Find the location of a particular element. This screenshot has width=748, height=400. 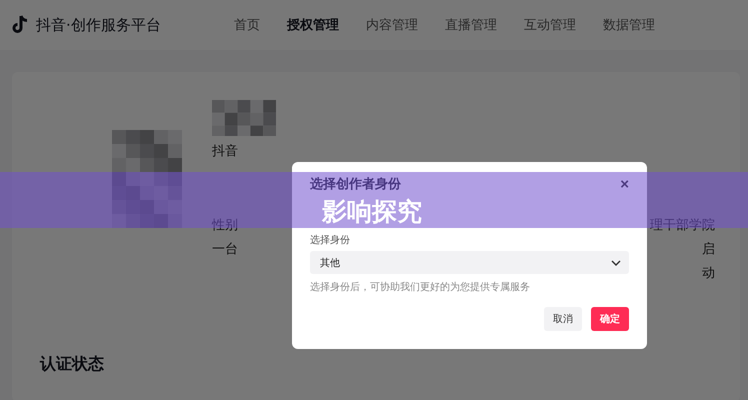

profile-text: 抖音 is located at coordinates (225, 151).